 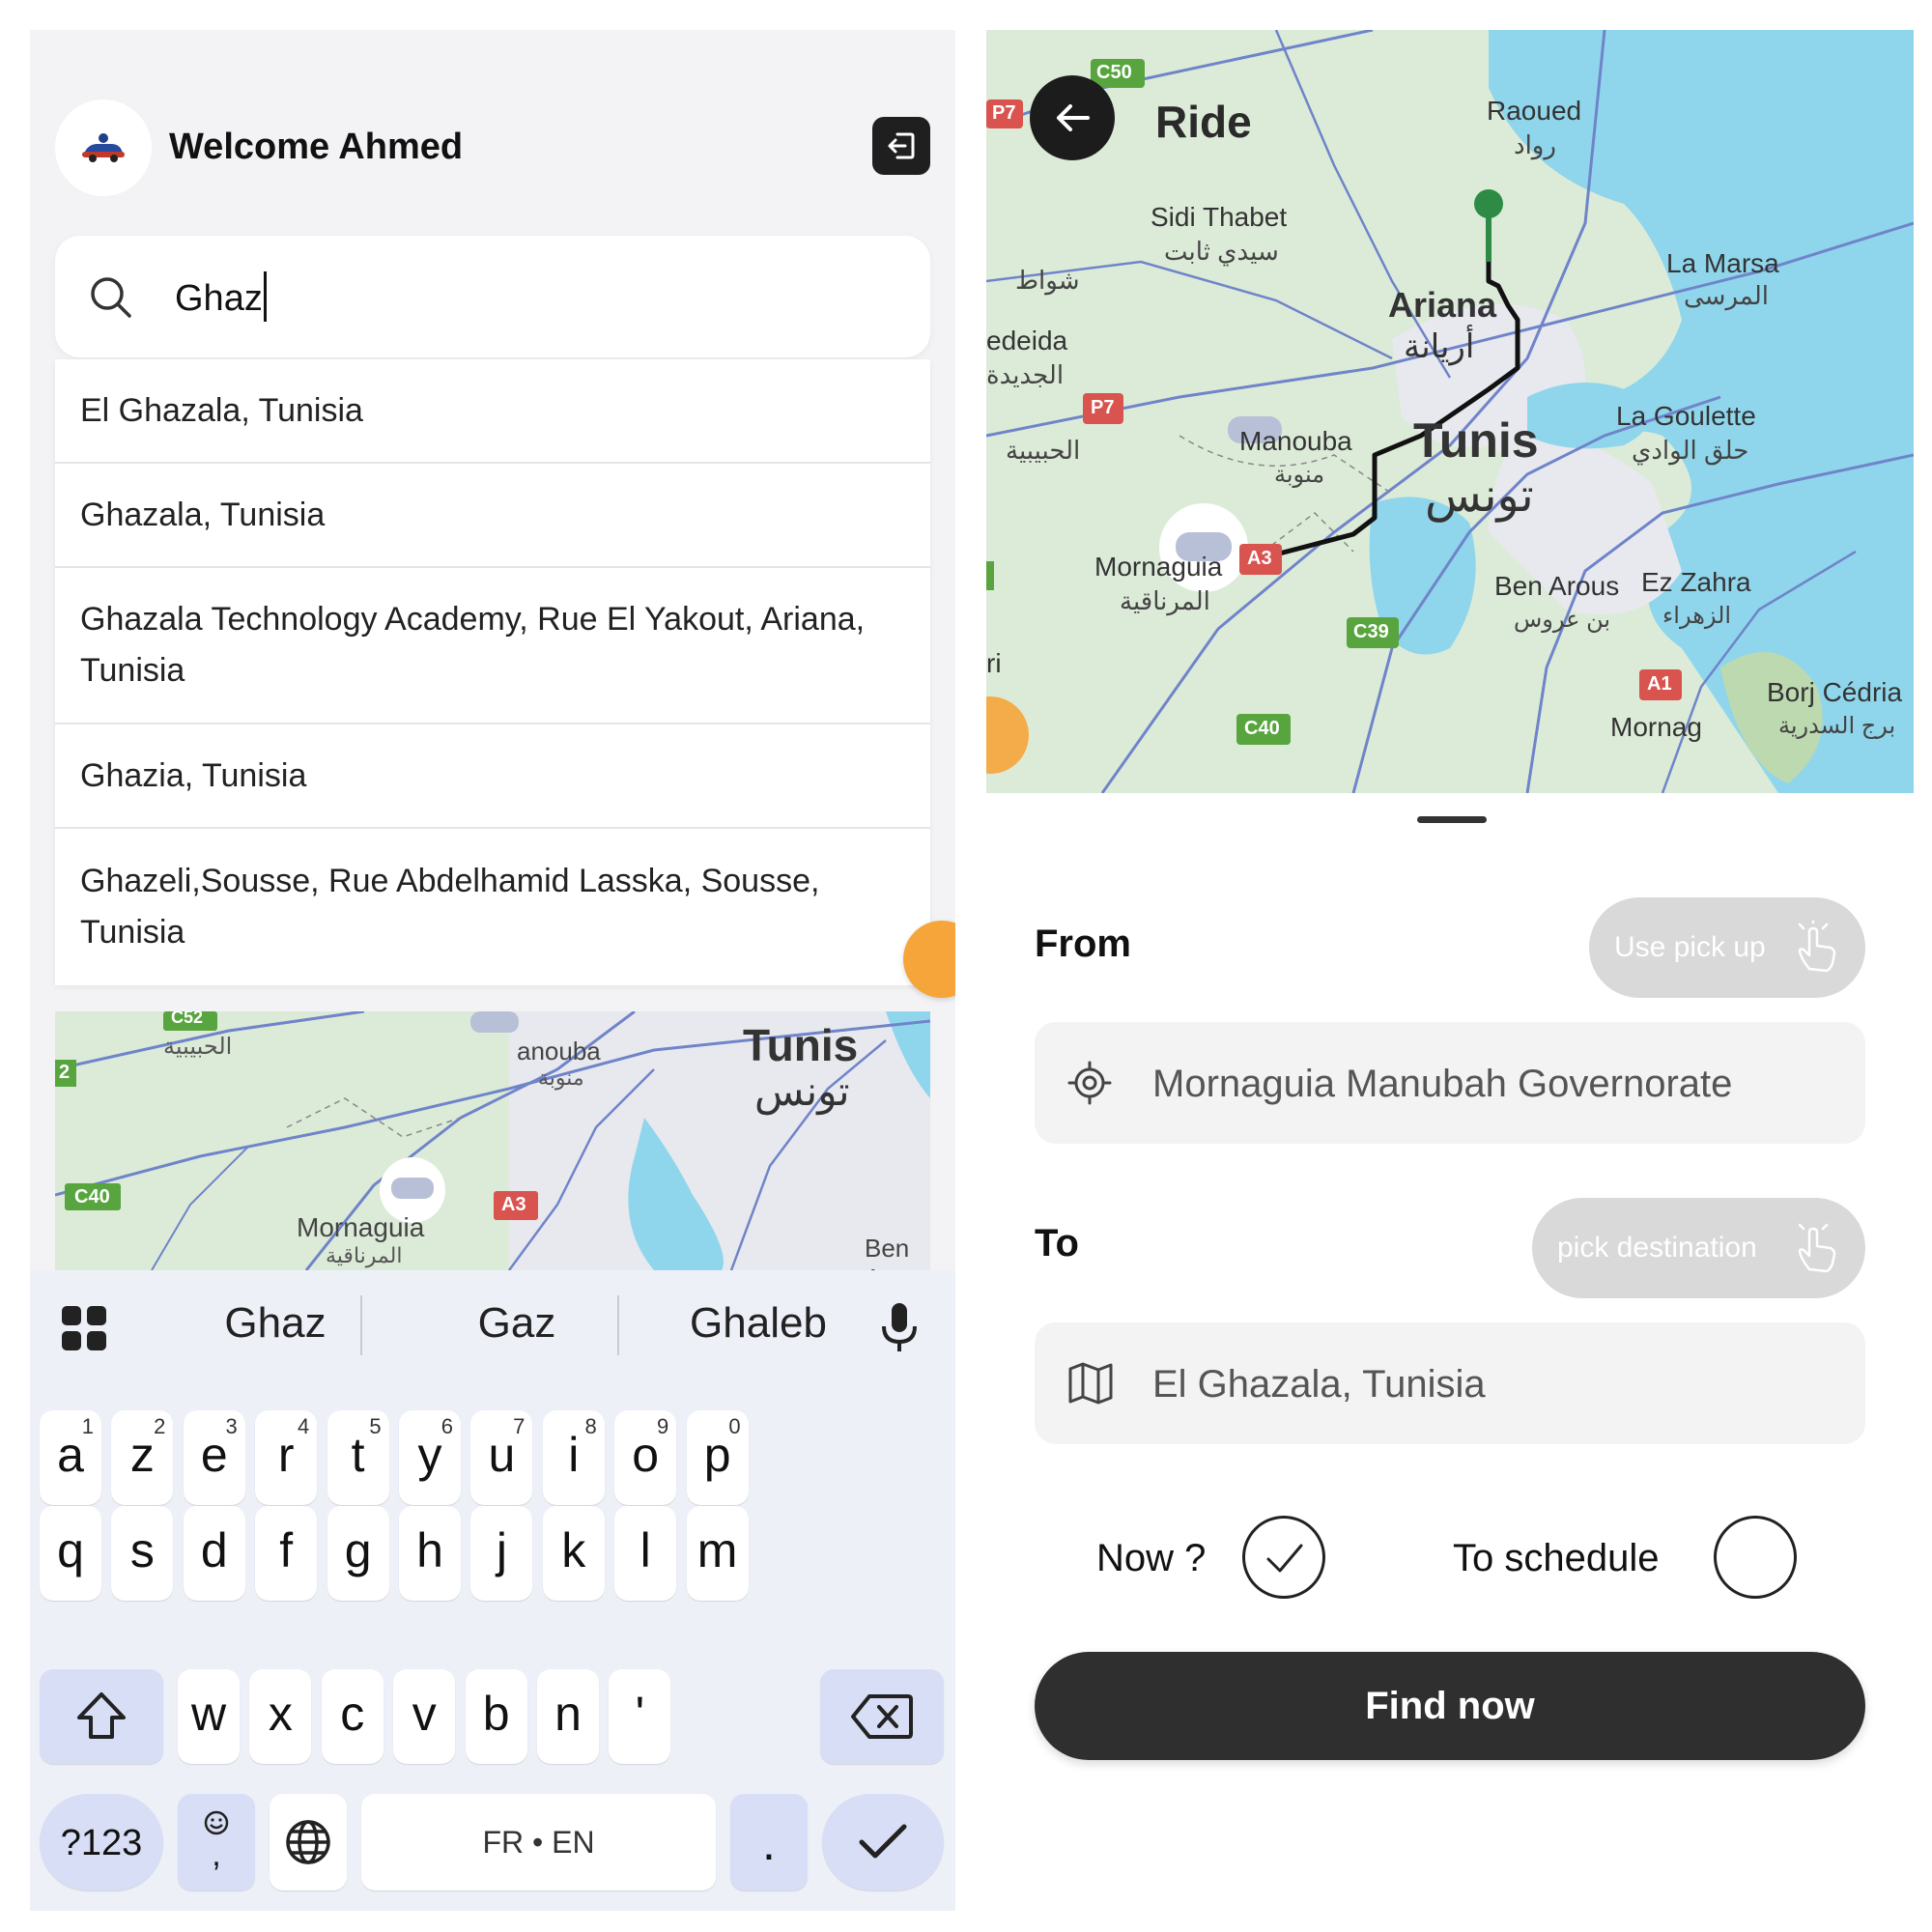 What do you see at coordinates (1556, 1558) in the screenshot?
I see `schedule-label: To schedule` at bounding box center [1556, 1558].